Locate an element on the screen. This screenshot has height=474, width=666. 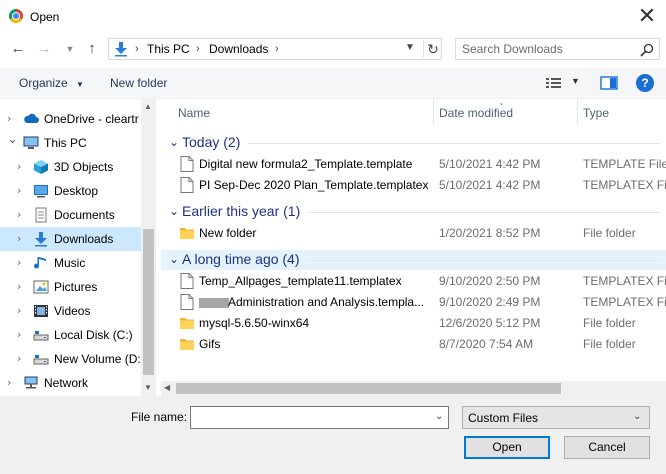
file-row: Gifs 8/7/2020 7:54 AM File folder is located at coordinates (413, 344).